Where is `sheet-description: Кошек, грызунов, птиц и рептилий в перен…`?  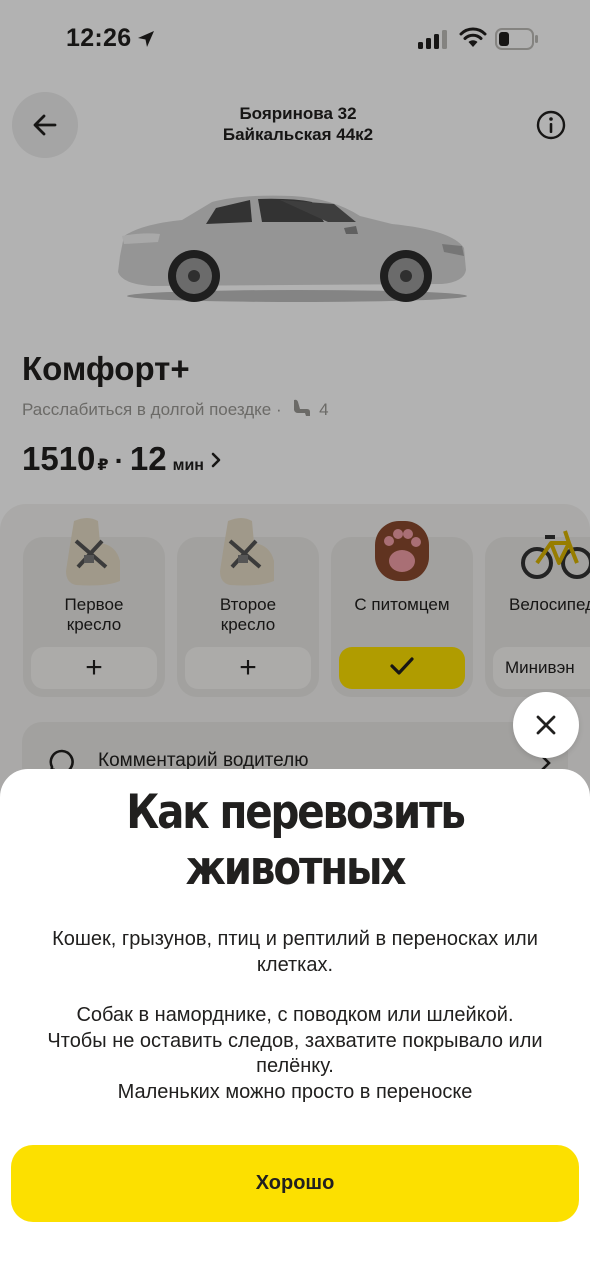
sheet-description: Кошек, грызунов, птиц и рептилий в перен… is located at coordinates (295, 1016).